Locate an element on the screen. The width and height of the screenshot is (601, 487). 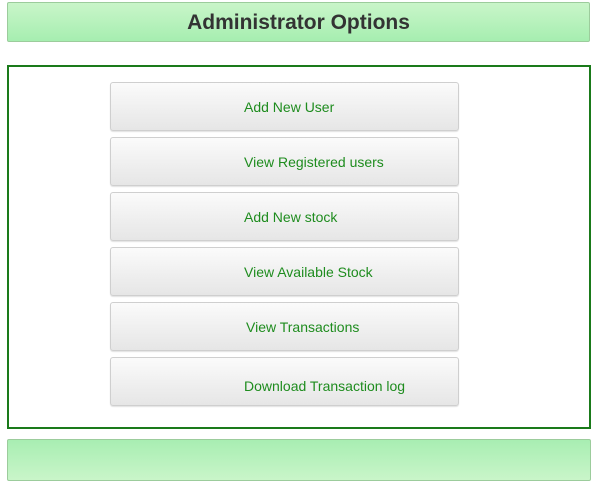
view-available-stock-button: View Available Stock is located at coordinates (284, 271).